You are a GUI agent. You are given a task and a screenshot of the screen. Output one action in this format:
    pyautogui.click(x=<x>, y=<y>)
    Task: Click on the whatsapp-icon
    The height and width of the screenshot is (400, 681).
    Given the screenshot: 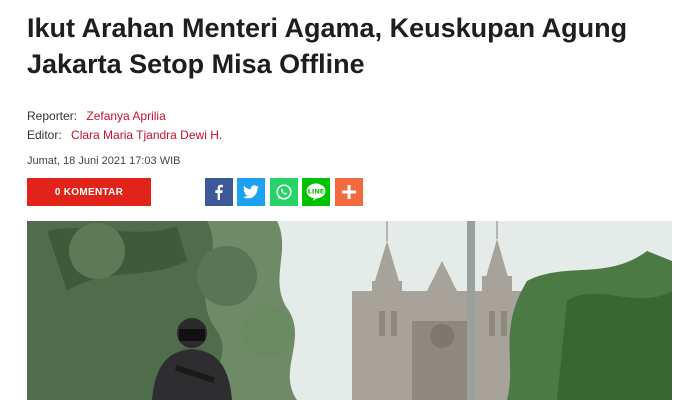 What is the action you would take?
    pyautogui.click(x=284, y=192)
    